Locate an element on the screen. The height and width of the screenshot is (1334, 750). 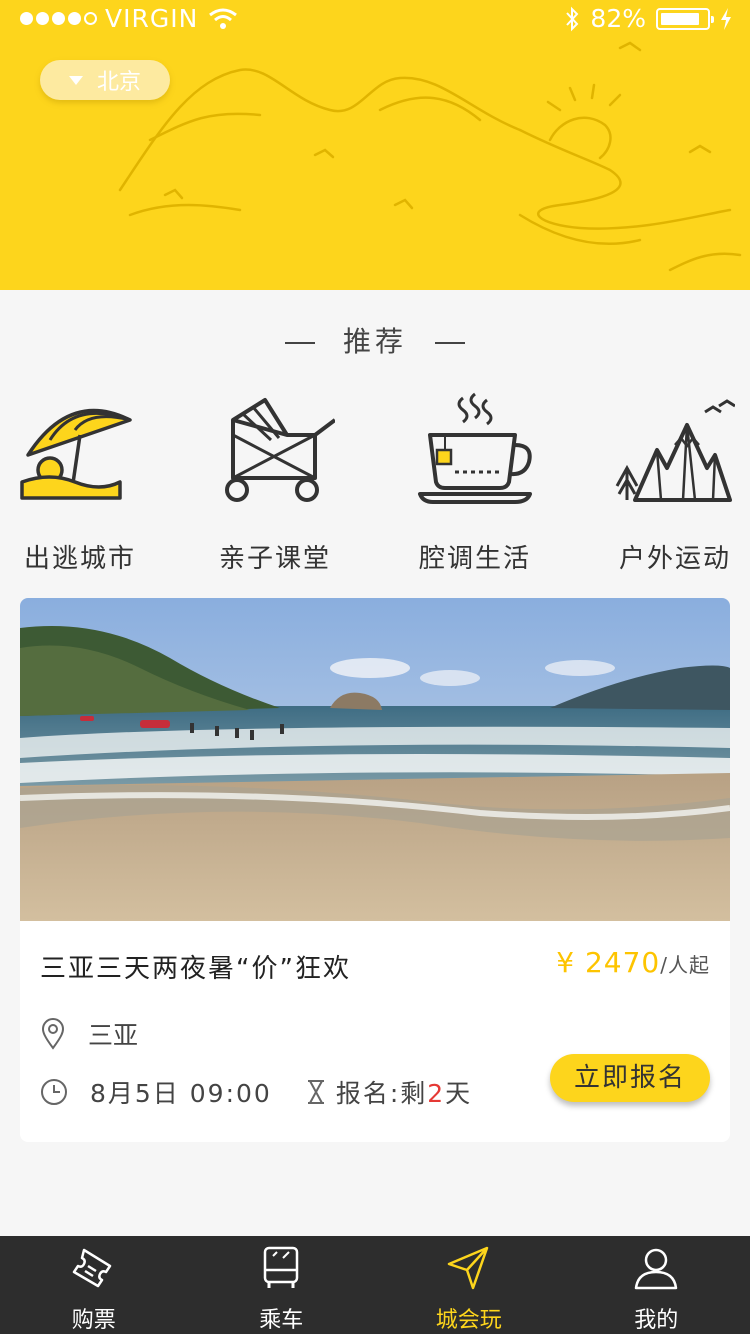
category-parent-child-class: 亲子课堂 is located at coordinates (275, 482).